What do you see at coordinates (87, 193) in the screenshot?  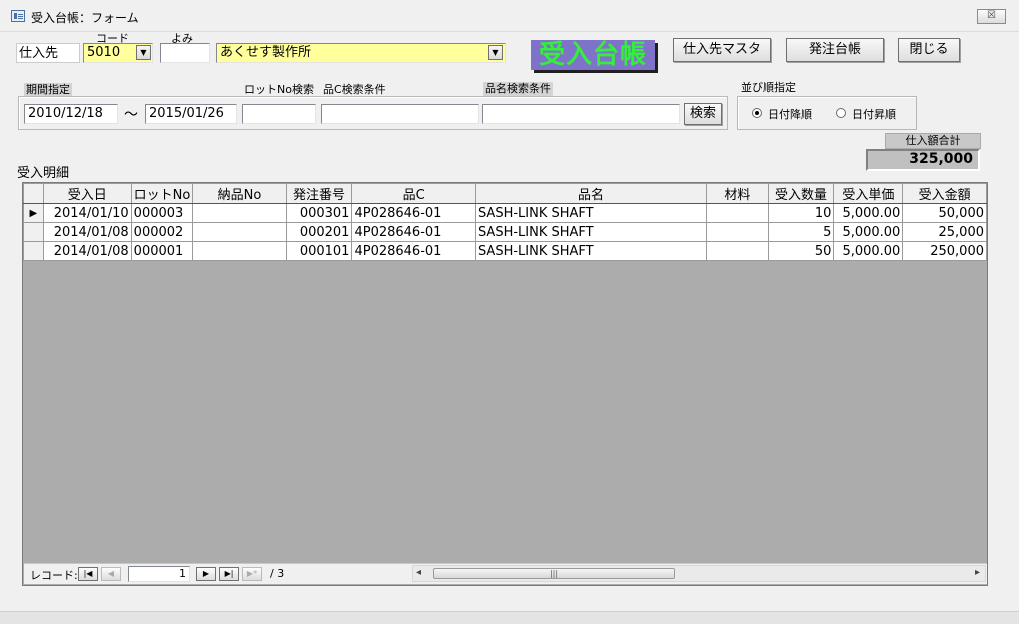 I see `column-header: 受入日` at bounding box center [87, 193].